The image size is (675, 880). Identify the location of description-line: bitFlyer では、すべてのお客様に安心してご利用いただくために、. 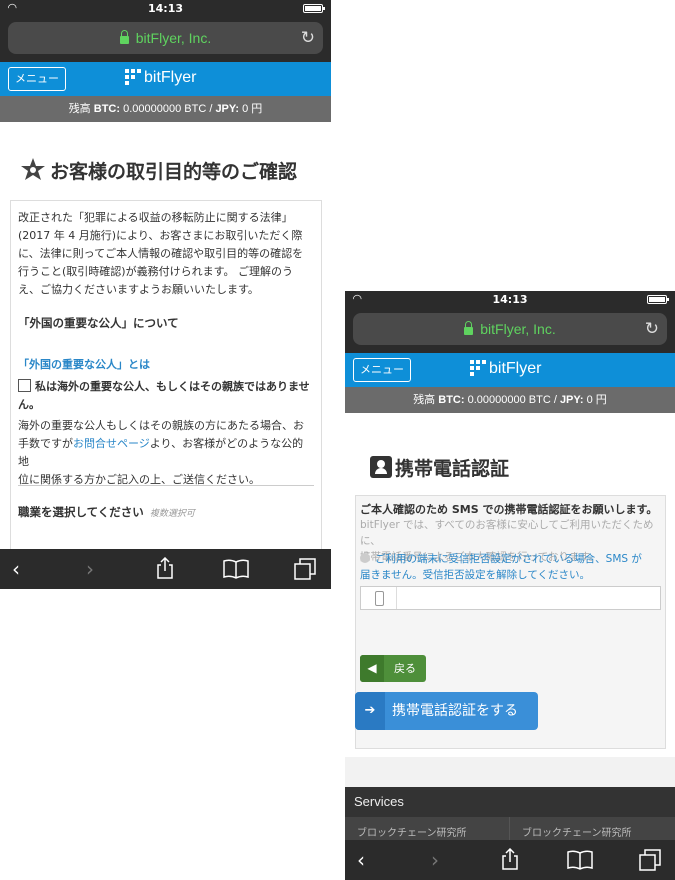
(507, 533).